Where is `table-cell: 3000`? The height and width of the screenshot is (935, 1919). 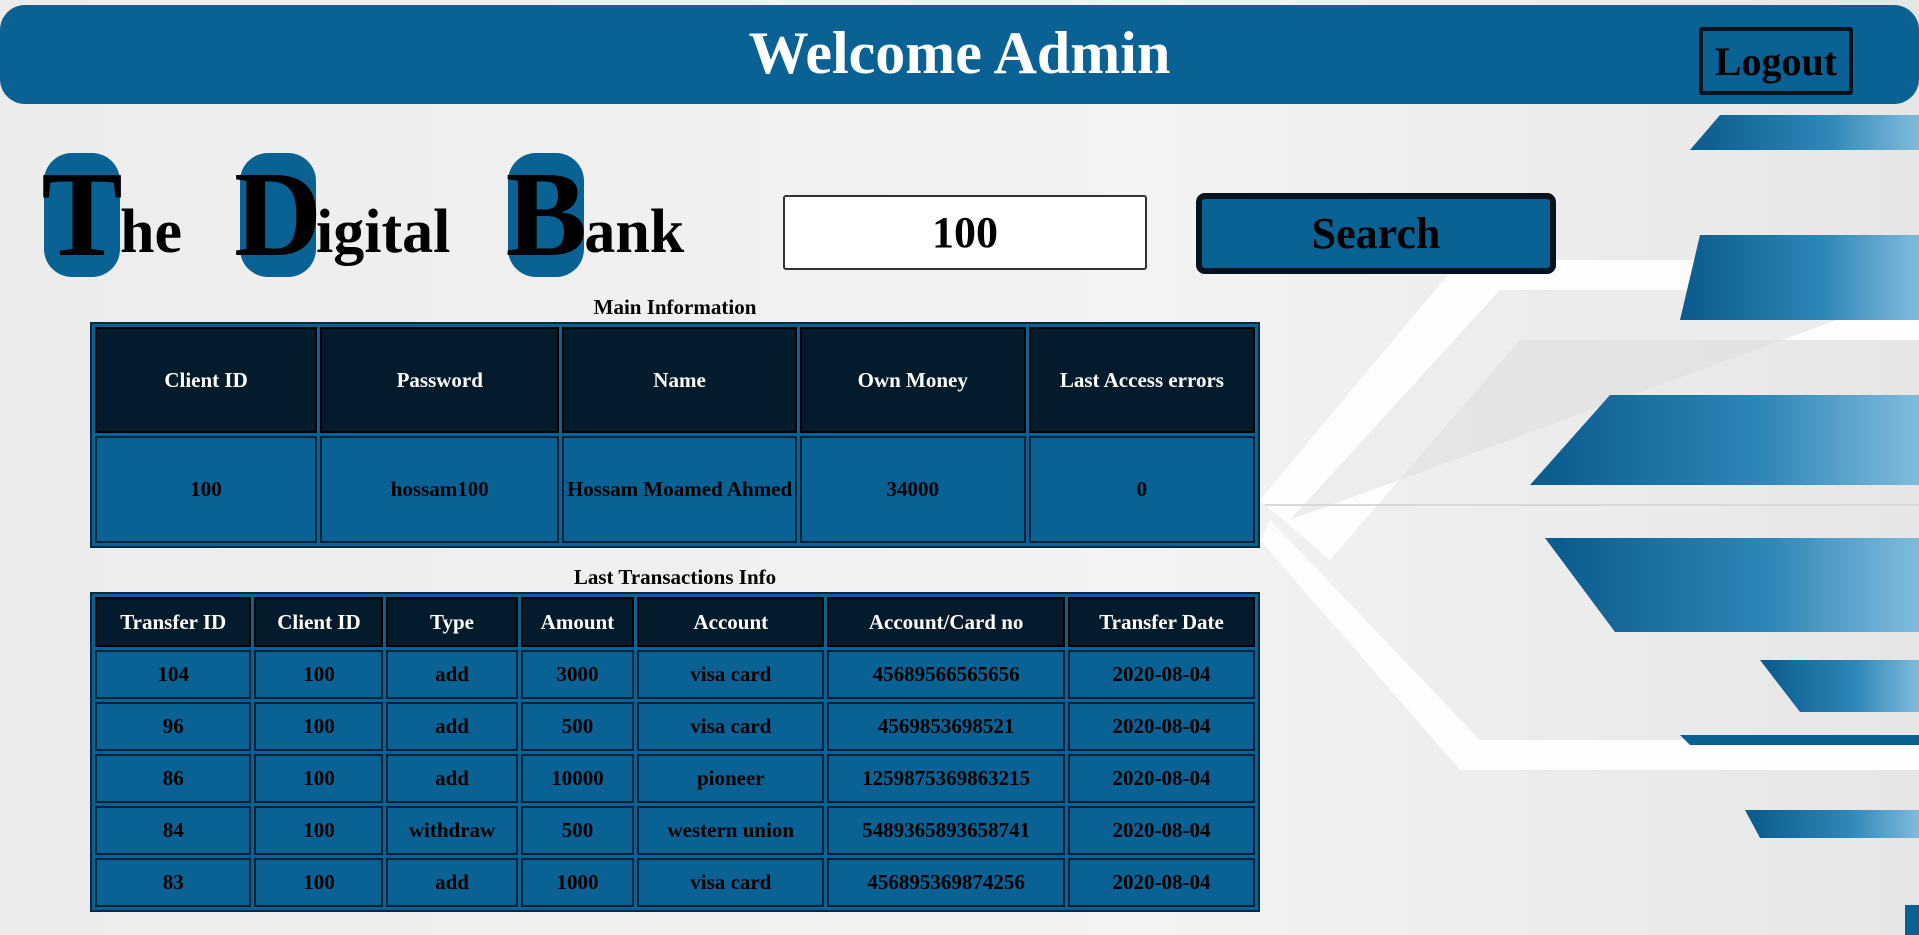
table-cell: 3000 is located at coordinates (577, 674).